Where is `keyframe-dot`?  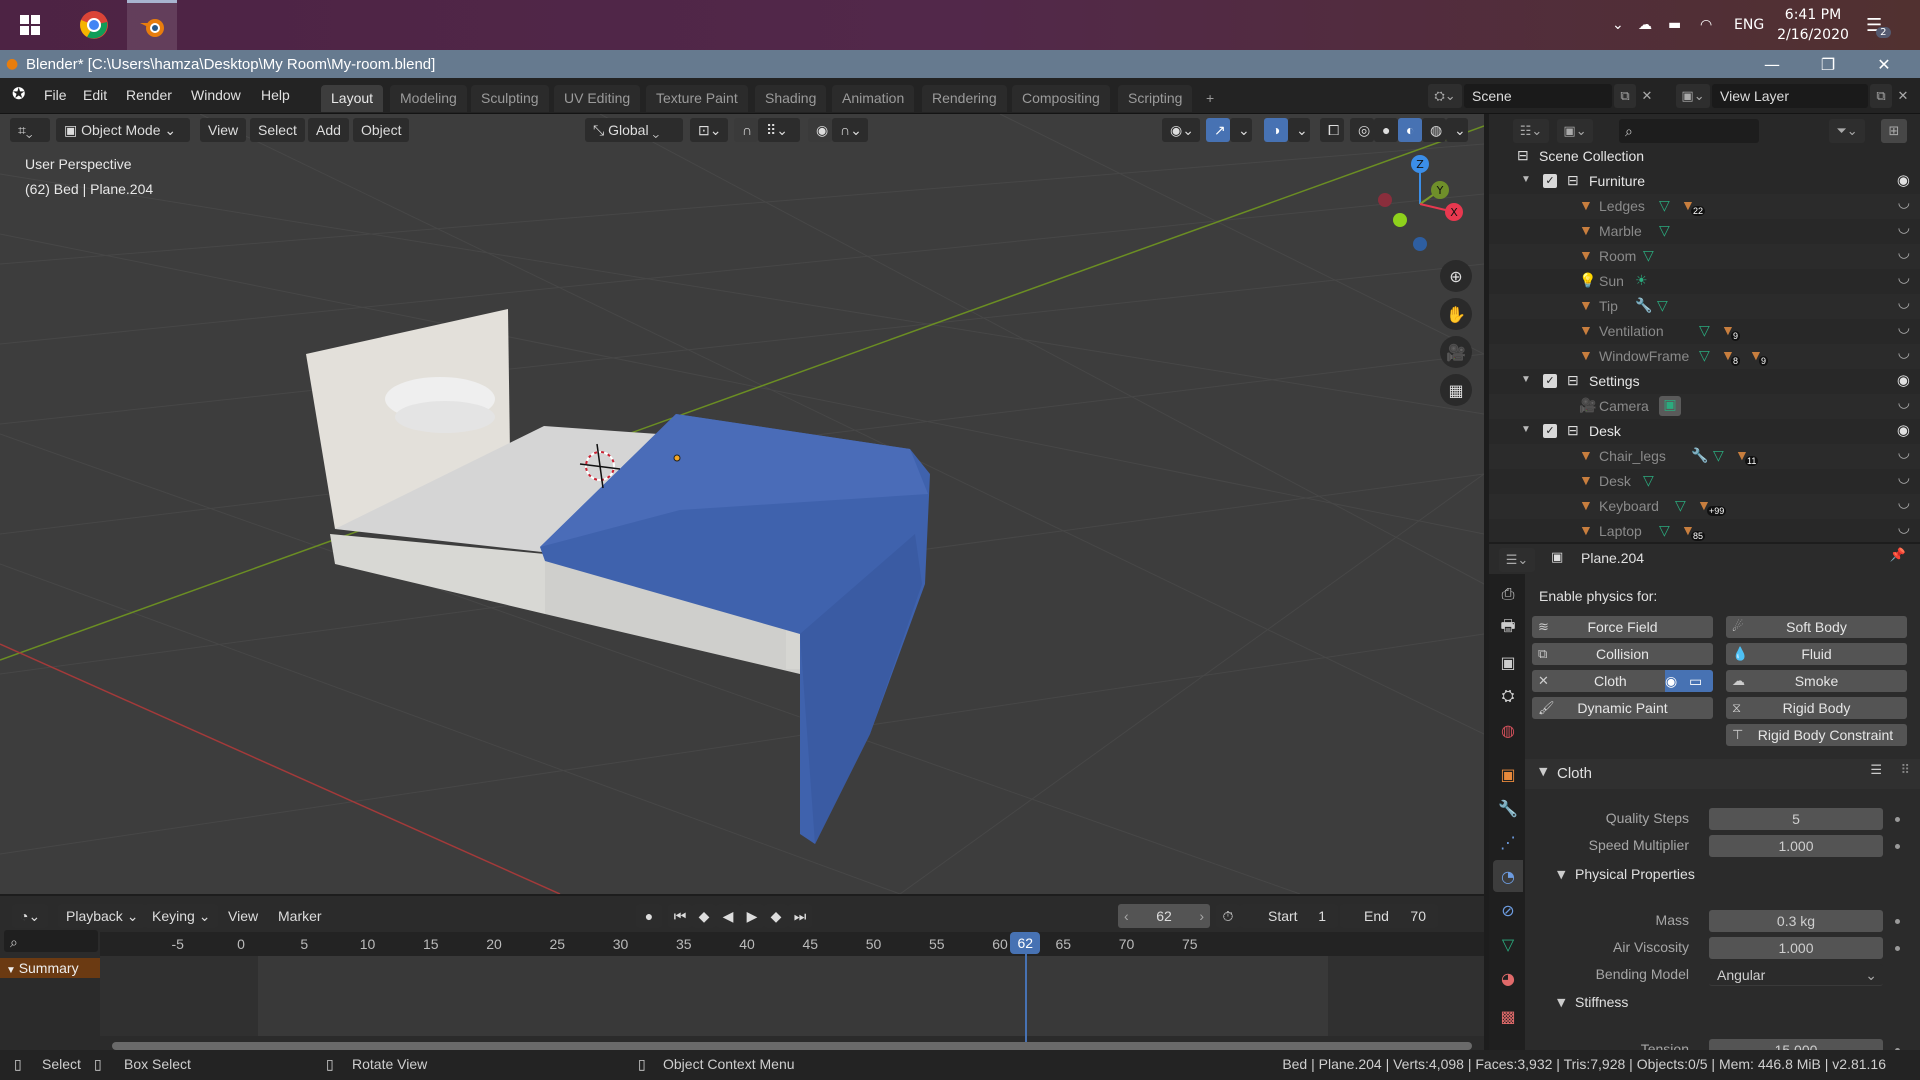
keyframe-dot is located at coordinates (1897, 921).